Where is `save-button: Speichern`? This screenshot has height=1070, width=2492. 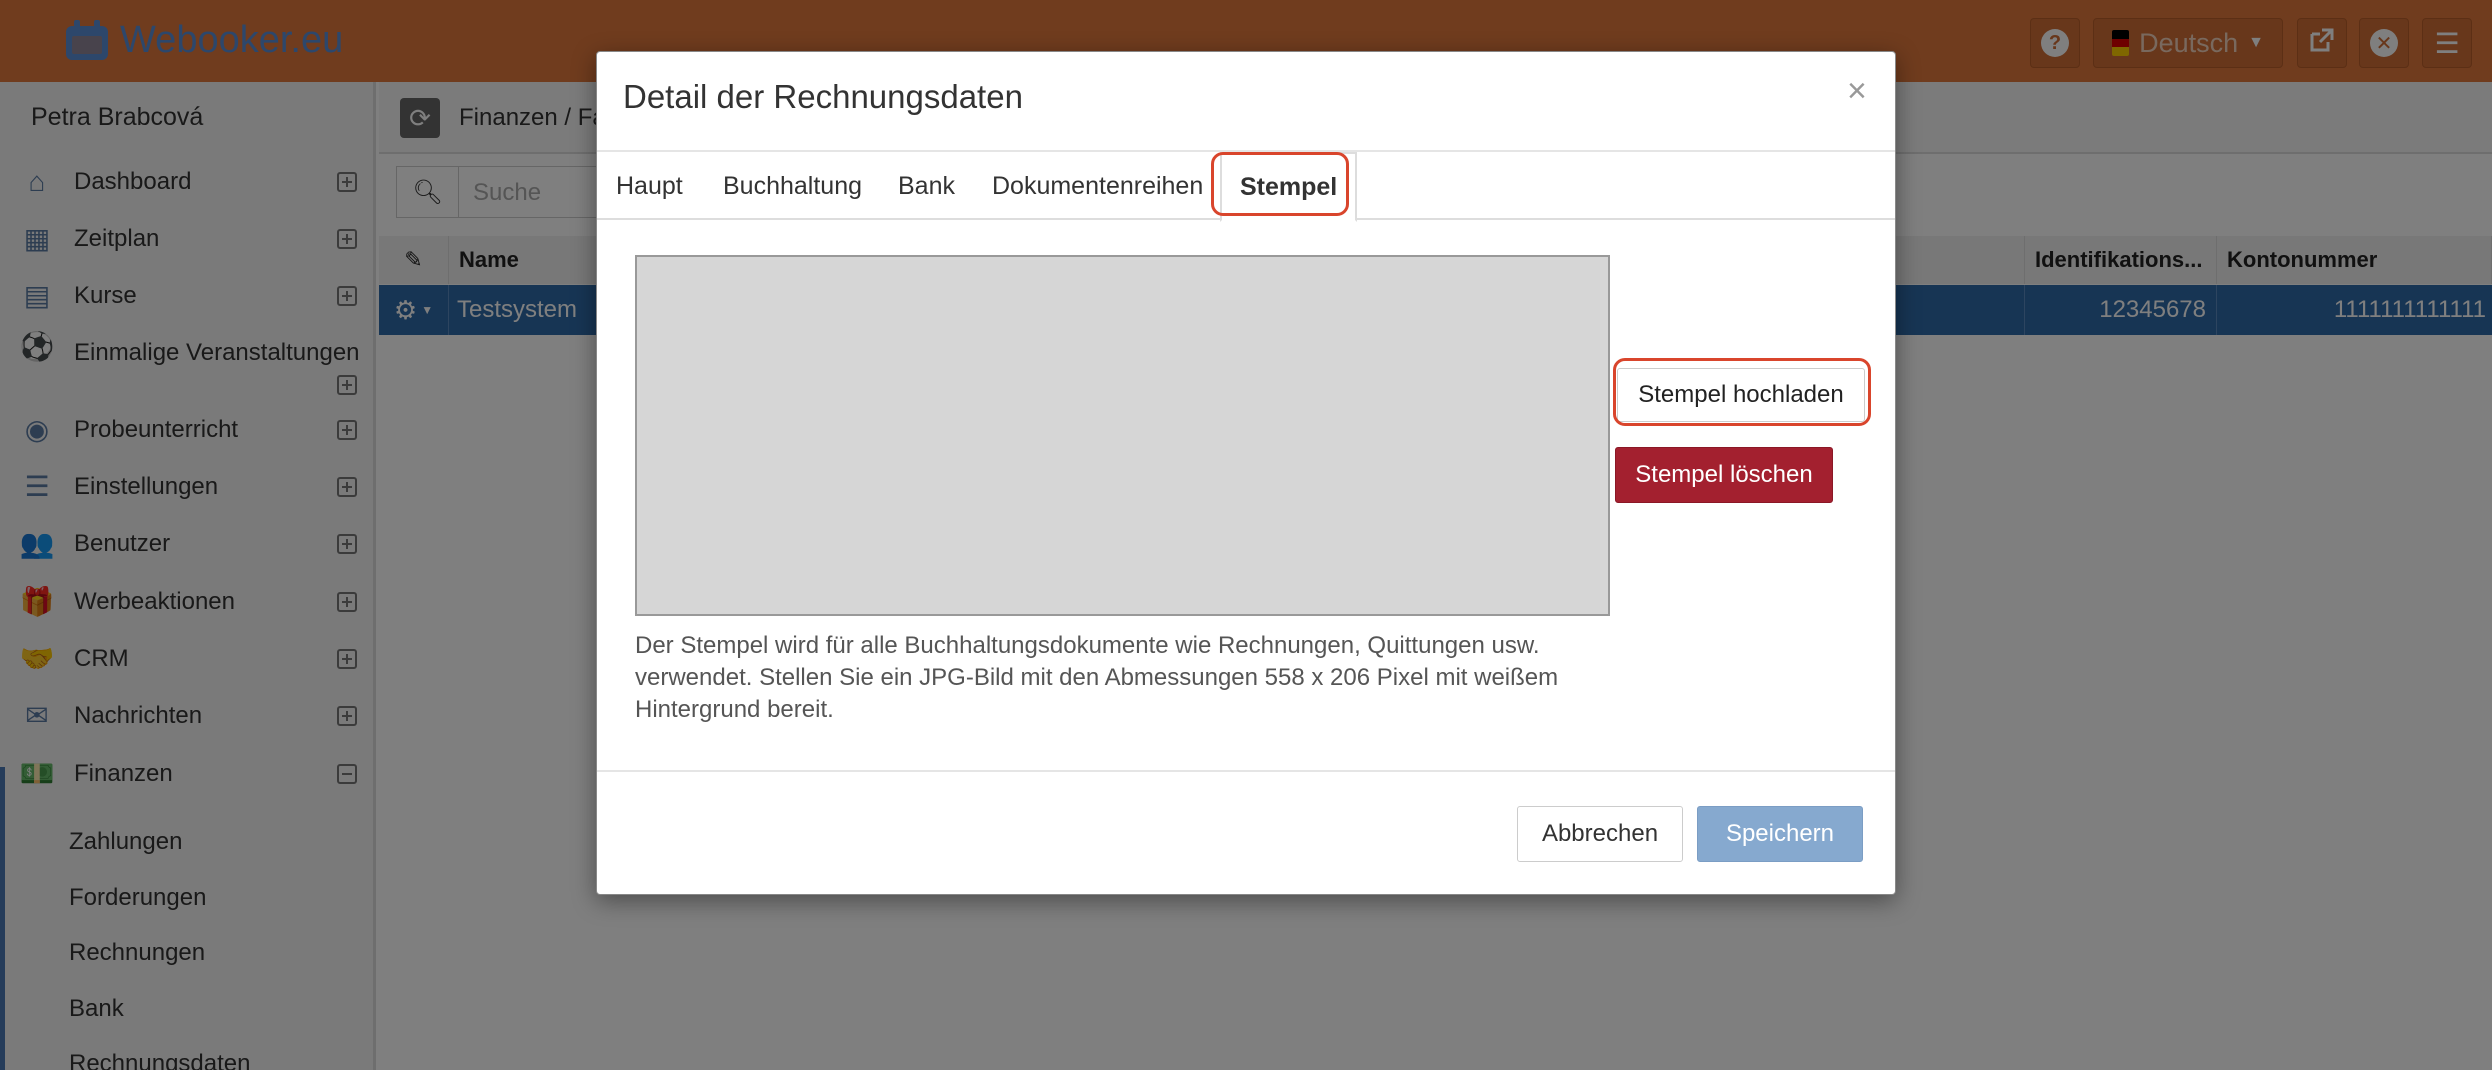
save-button: Speichern is located at coordinates (1780, 834).